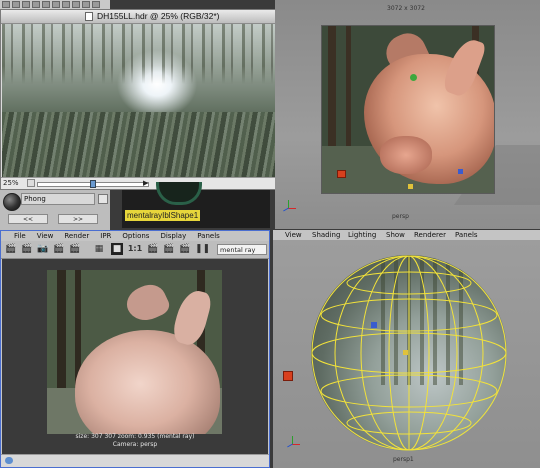 The image size is (540, 468). Describe the element at coordinates (31, 183) in the screenshot. I see `zoom-out-icon` at that location.